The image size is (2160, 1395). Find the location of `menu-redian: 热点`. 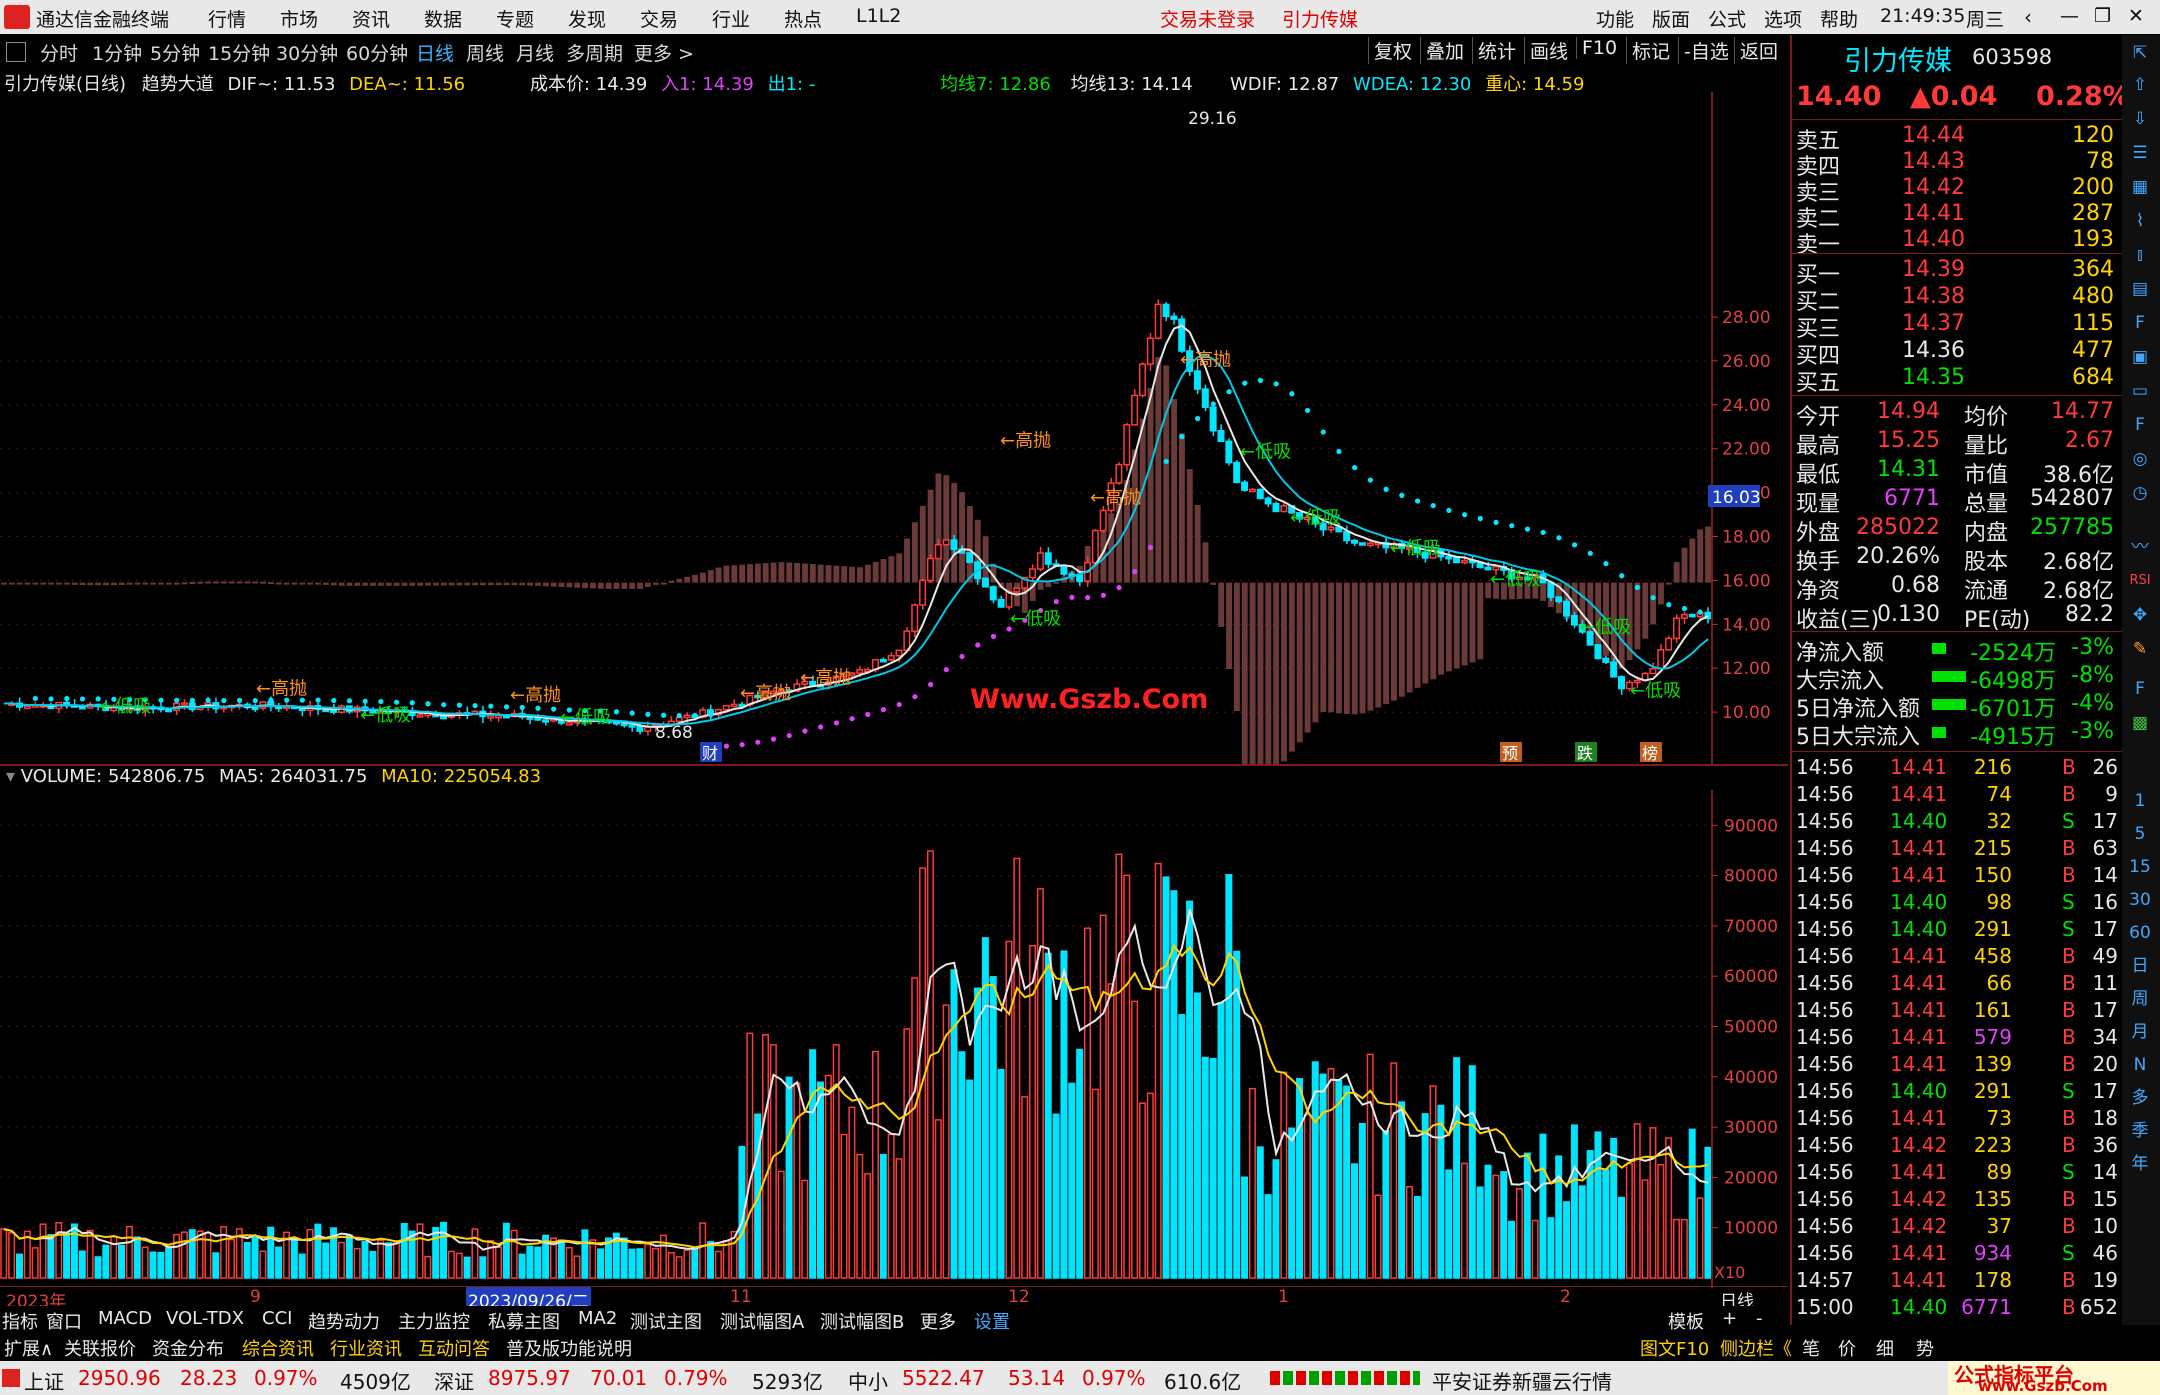

menu-redian: 热点 is located at coordinates (803, 18).